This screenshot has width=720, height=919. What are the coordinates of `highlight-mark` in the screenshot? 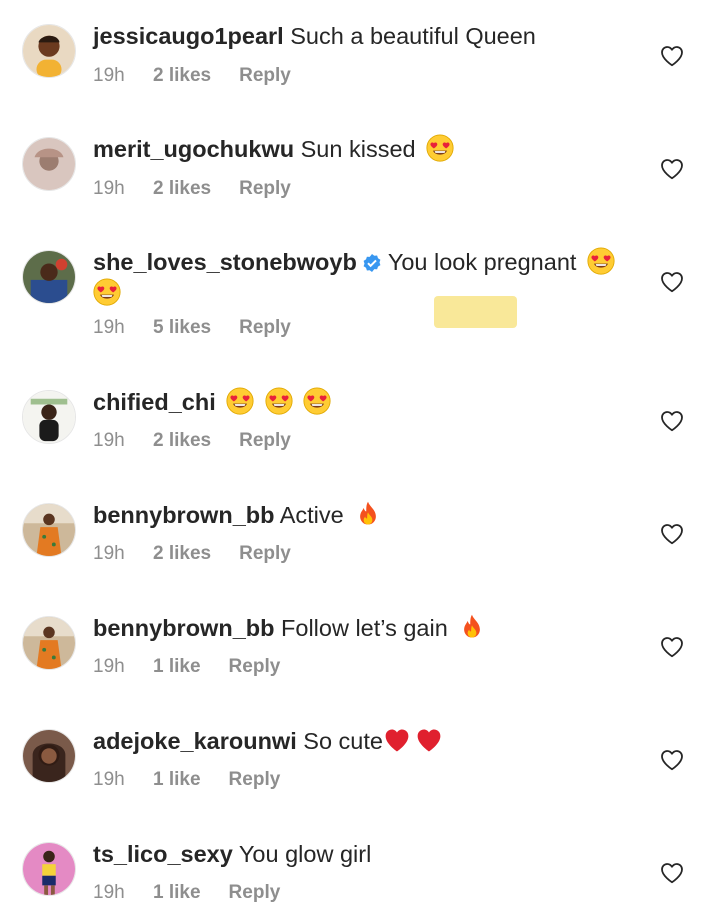 It's located at (475, 312).